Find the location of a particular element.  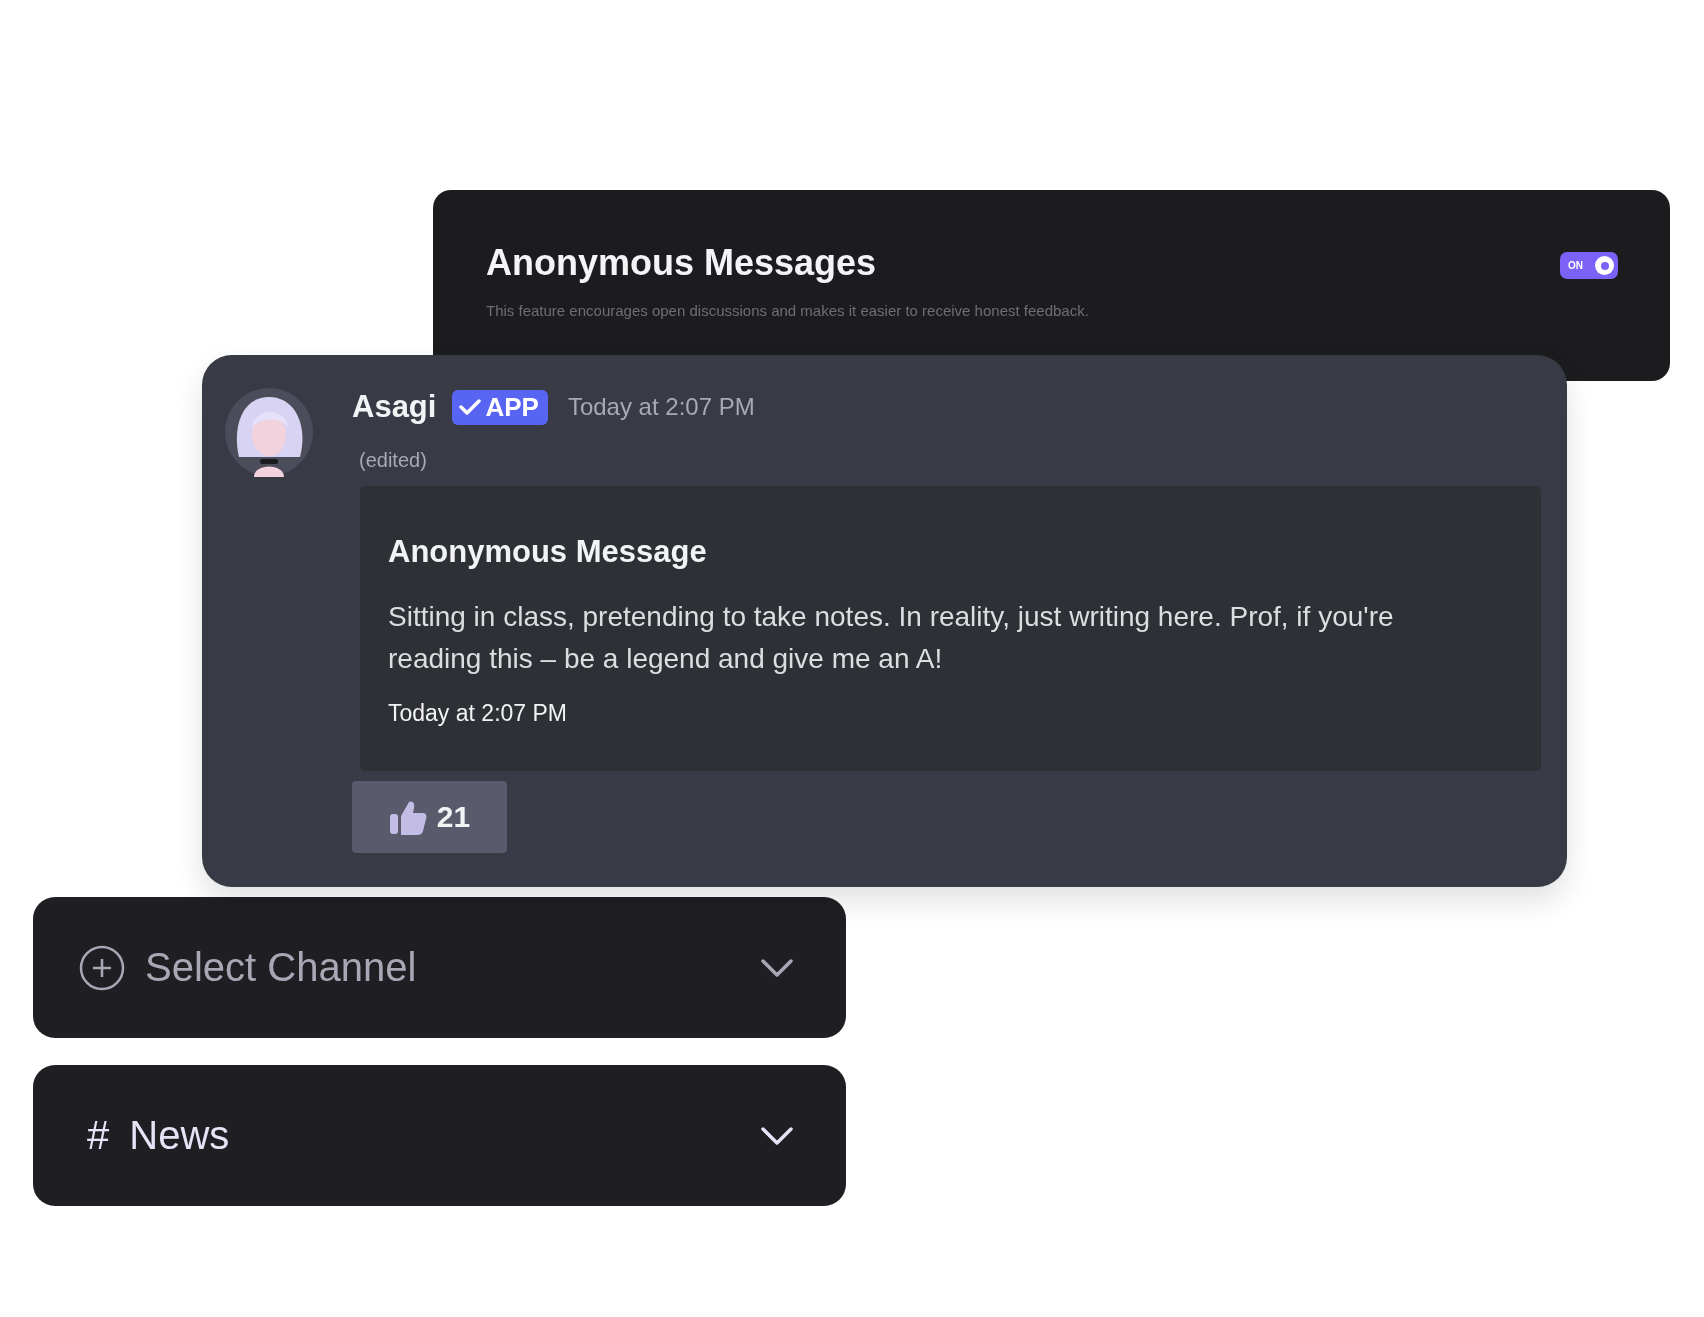

settings-description: This feature encourages open discussions and makes it easier to receive honest feedback. is located at coordinates (787, 310).